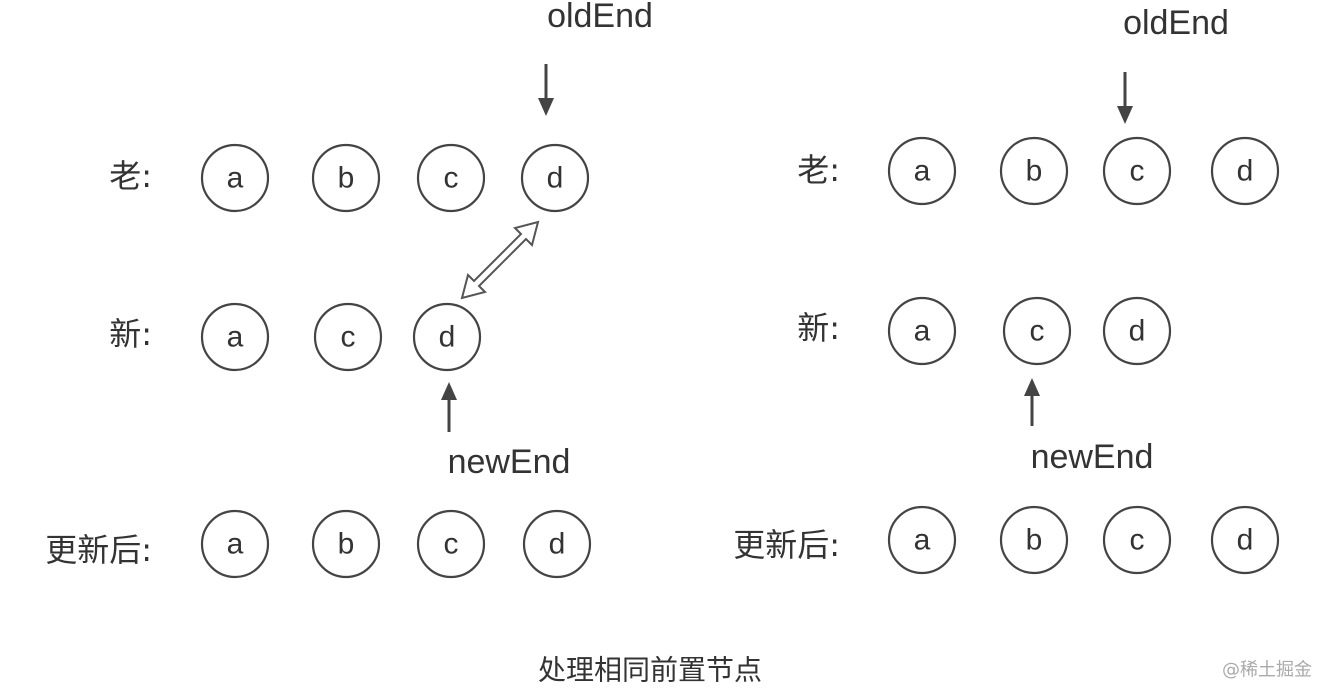 The image size is (1318, 700). Describe the element at coordinates (650, 670) in the screenshot. I see `diagram-caption: 处理相同前置节点` at that location.